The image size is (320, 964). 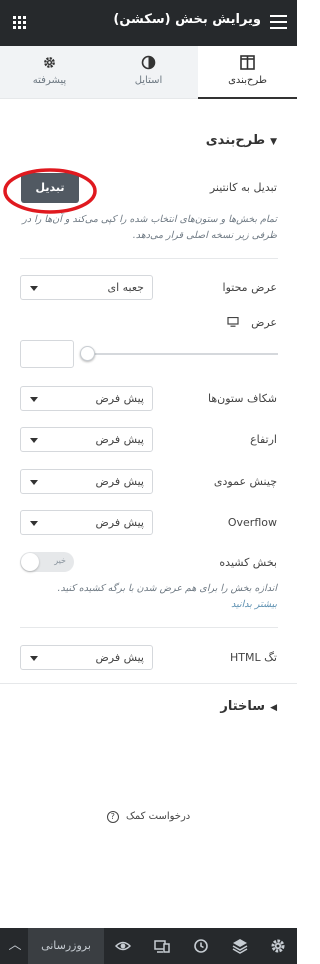 What do you see at coordinates (182, 354) in the screenshot?
I see `width-slider-track` at bounding box center [182, 354].